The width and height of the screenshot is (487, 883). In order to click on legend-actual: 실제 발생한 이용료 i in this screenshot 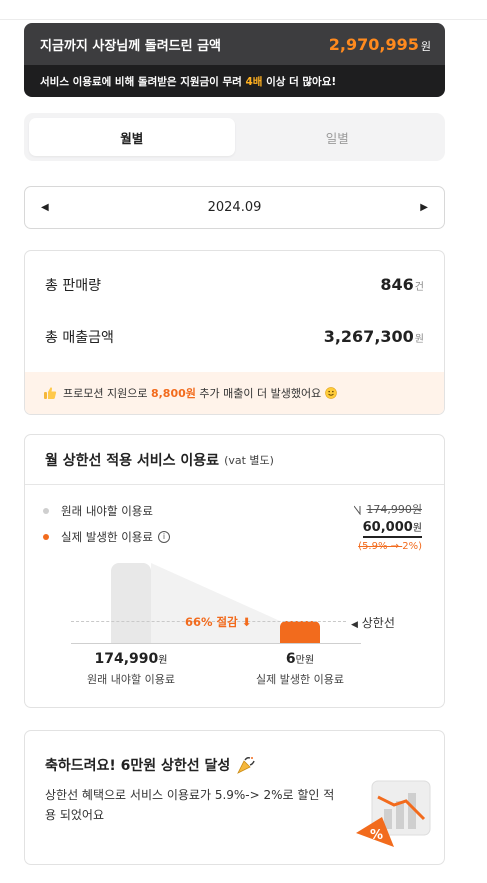, I will do `click(106, 537)`.